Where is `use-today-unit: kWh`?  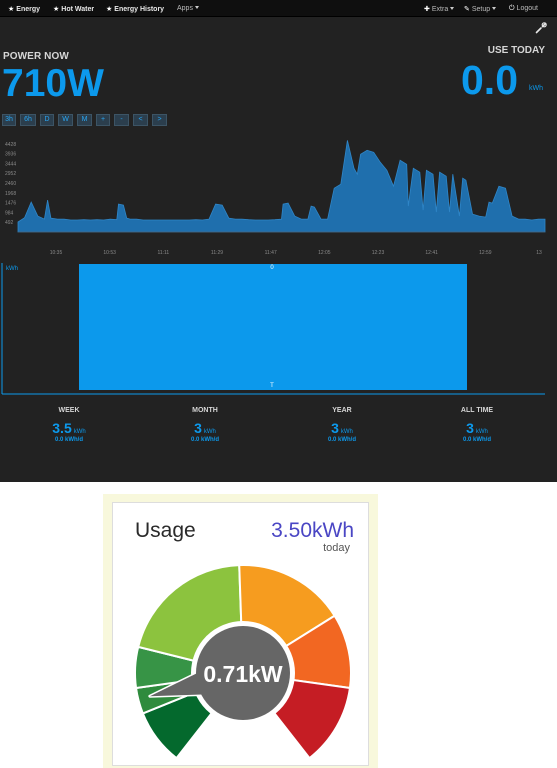
use-today-unit: kWh is located at coordinates (536, 88).